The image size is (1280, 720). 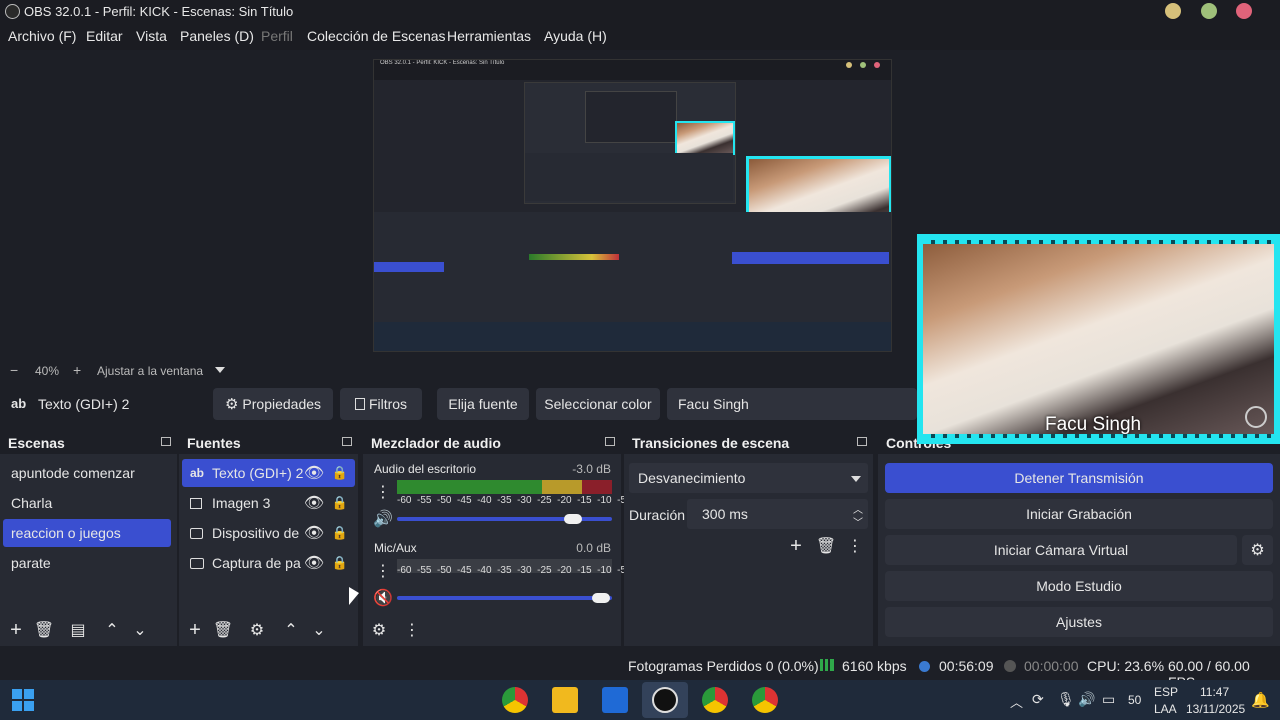 I want to click on start-virtual-camera-button: Iniciar Cámara Virtual, so click(x=1061, y=550).